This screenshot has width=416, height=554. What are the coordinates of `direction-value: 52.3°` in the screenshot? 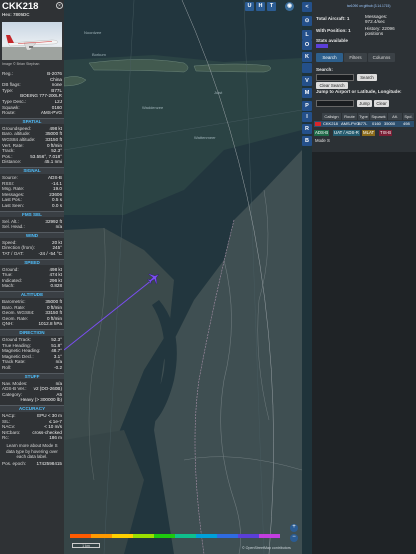 It's located at (56, 339).